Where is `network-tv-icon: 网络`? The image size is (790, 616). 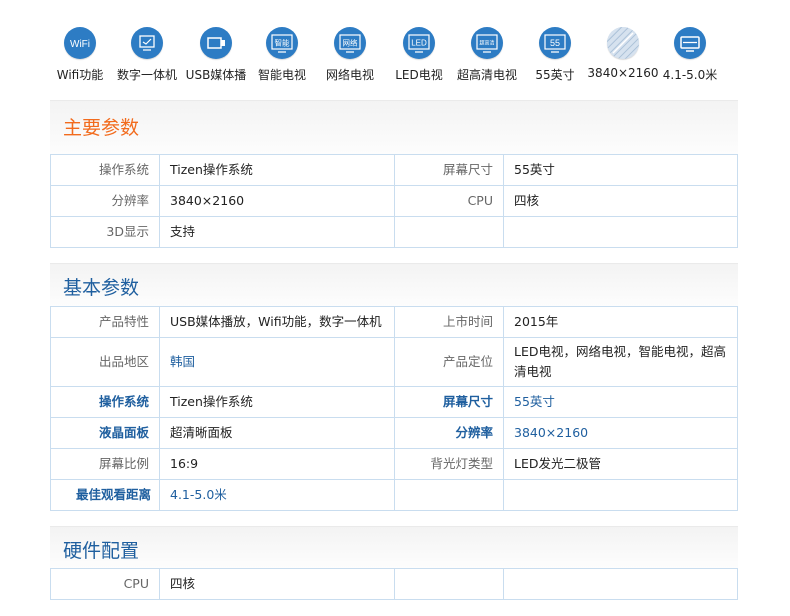
network-tv-icon: 网络 is located at coordinates (350, 43).